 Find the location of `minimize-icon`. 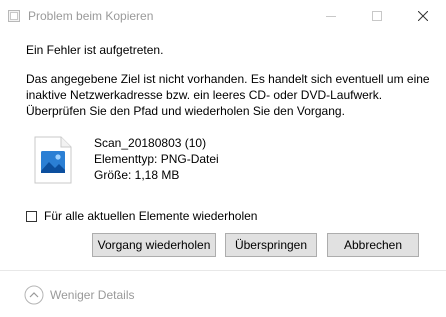

minimize-icon is located at coordinates (331, 16).